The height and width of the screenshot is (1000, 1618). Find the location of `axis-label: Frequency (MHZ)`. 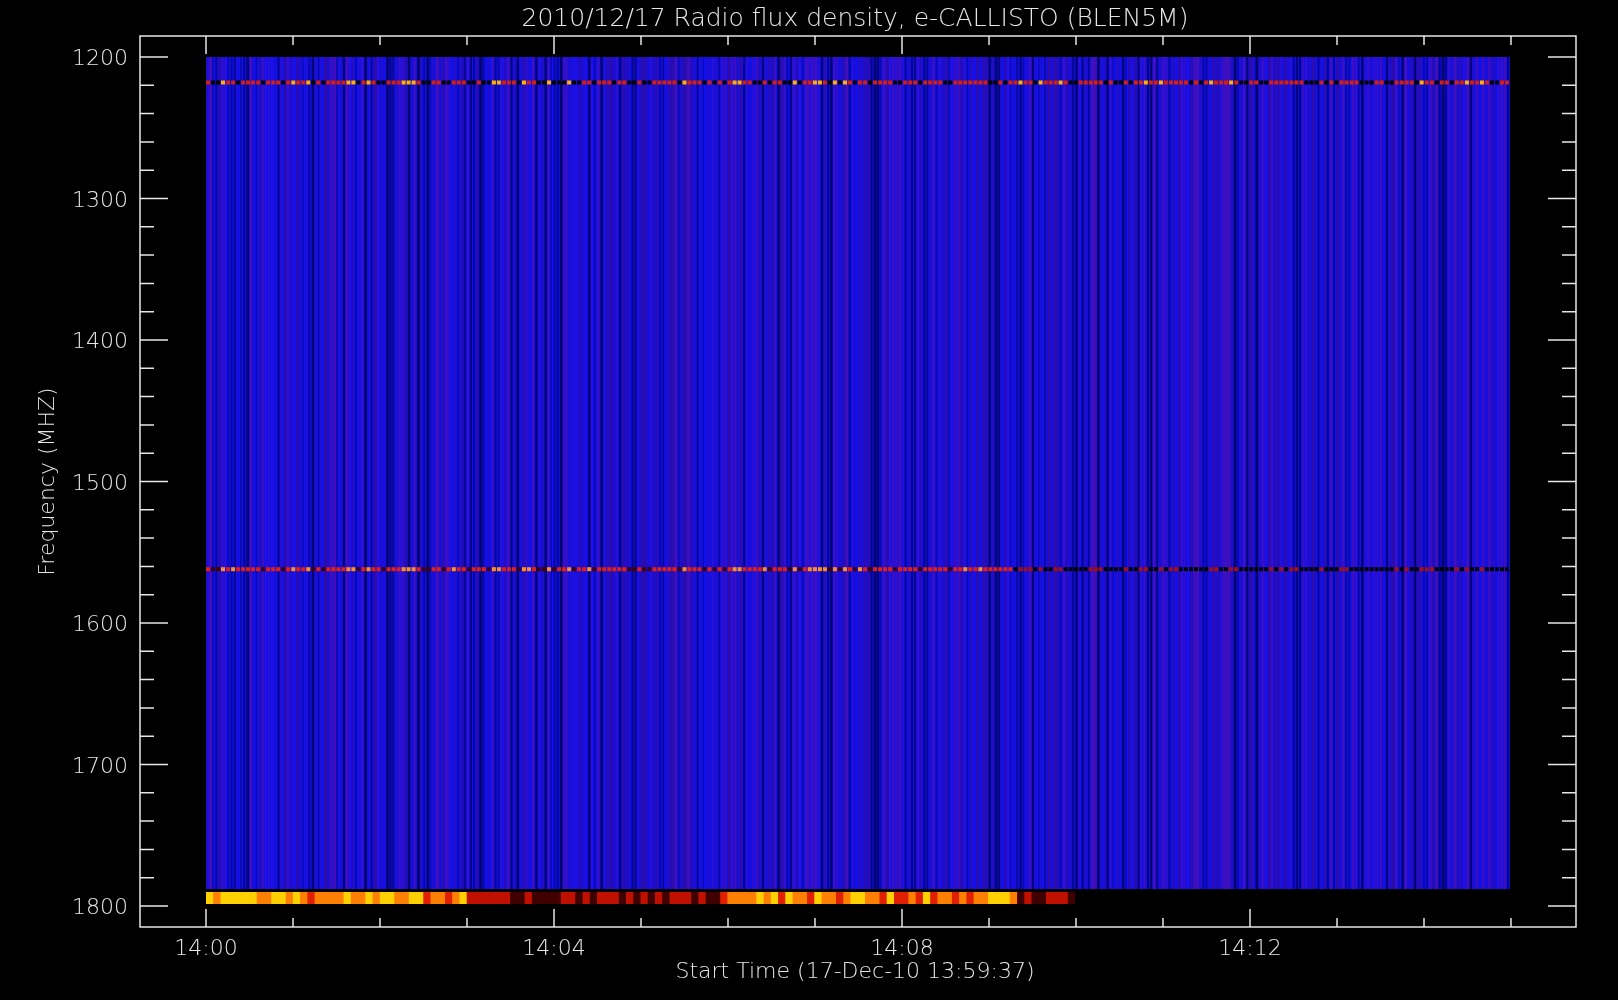

axis-label: Frequency (MHZ) is located at coordinates (46, 481).